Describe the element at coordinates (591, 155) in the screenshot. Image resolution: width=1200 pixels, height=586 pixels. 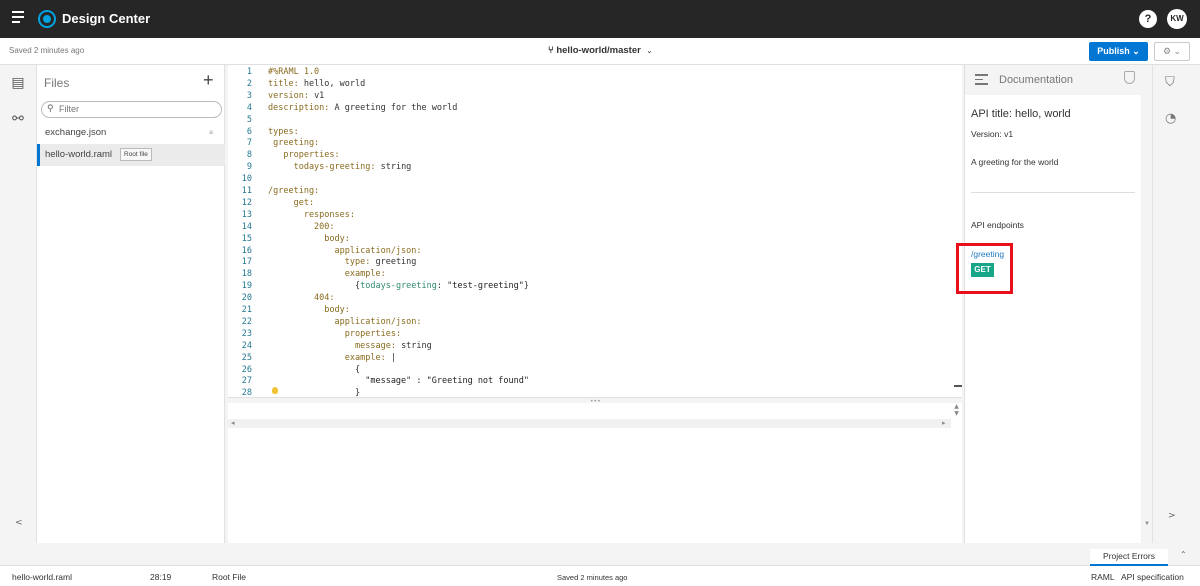
I see `code-line: 8 properties:` at that location.